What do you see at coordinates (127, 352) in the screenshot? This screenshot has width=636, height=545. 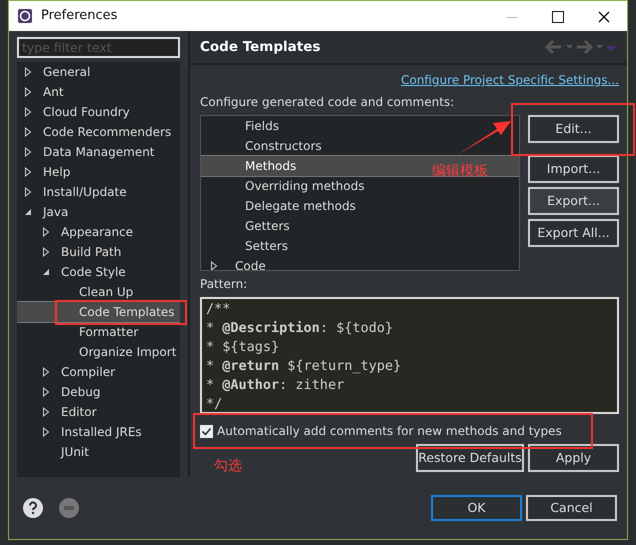 I see `tree-item: Organize Import` at bounding box center [127, 352].